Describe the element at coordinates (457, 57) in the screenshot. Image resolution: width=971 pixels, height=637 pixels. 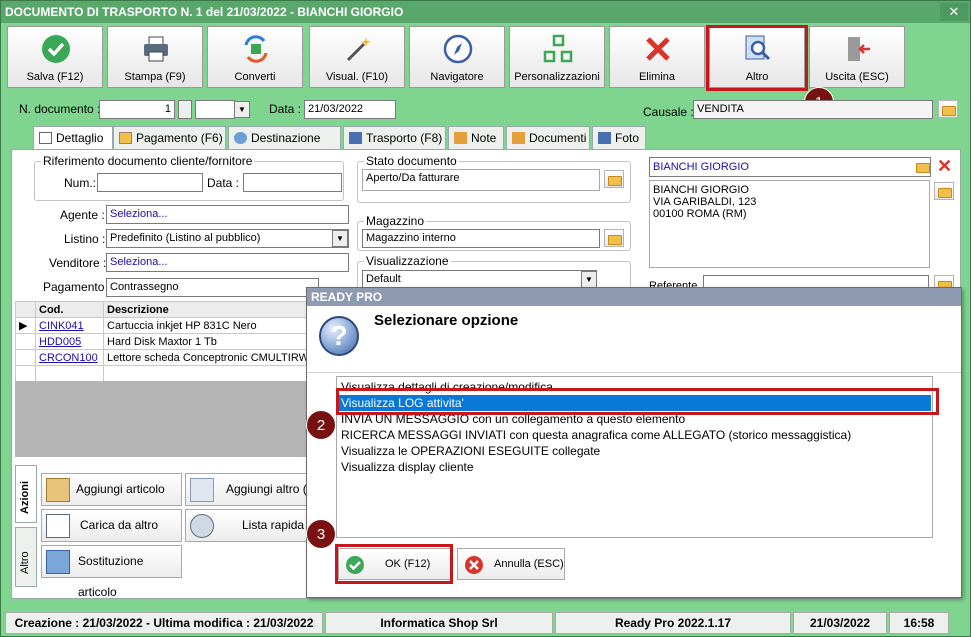
I see `navigator-button: Navigatore` at that location.